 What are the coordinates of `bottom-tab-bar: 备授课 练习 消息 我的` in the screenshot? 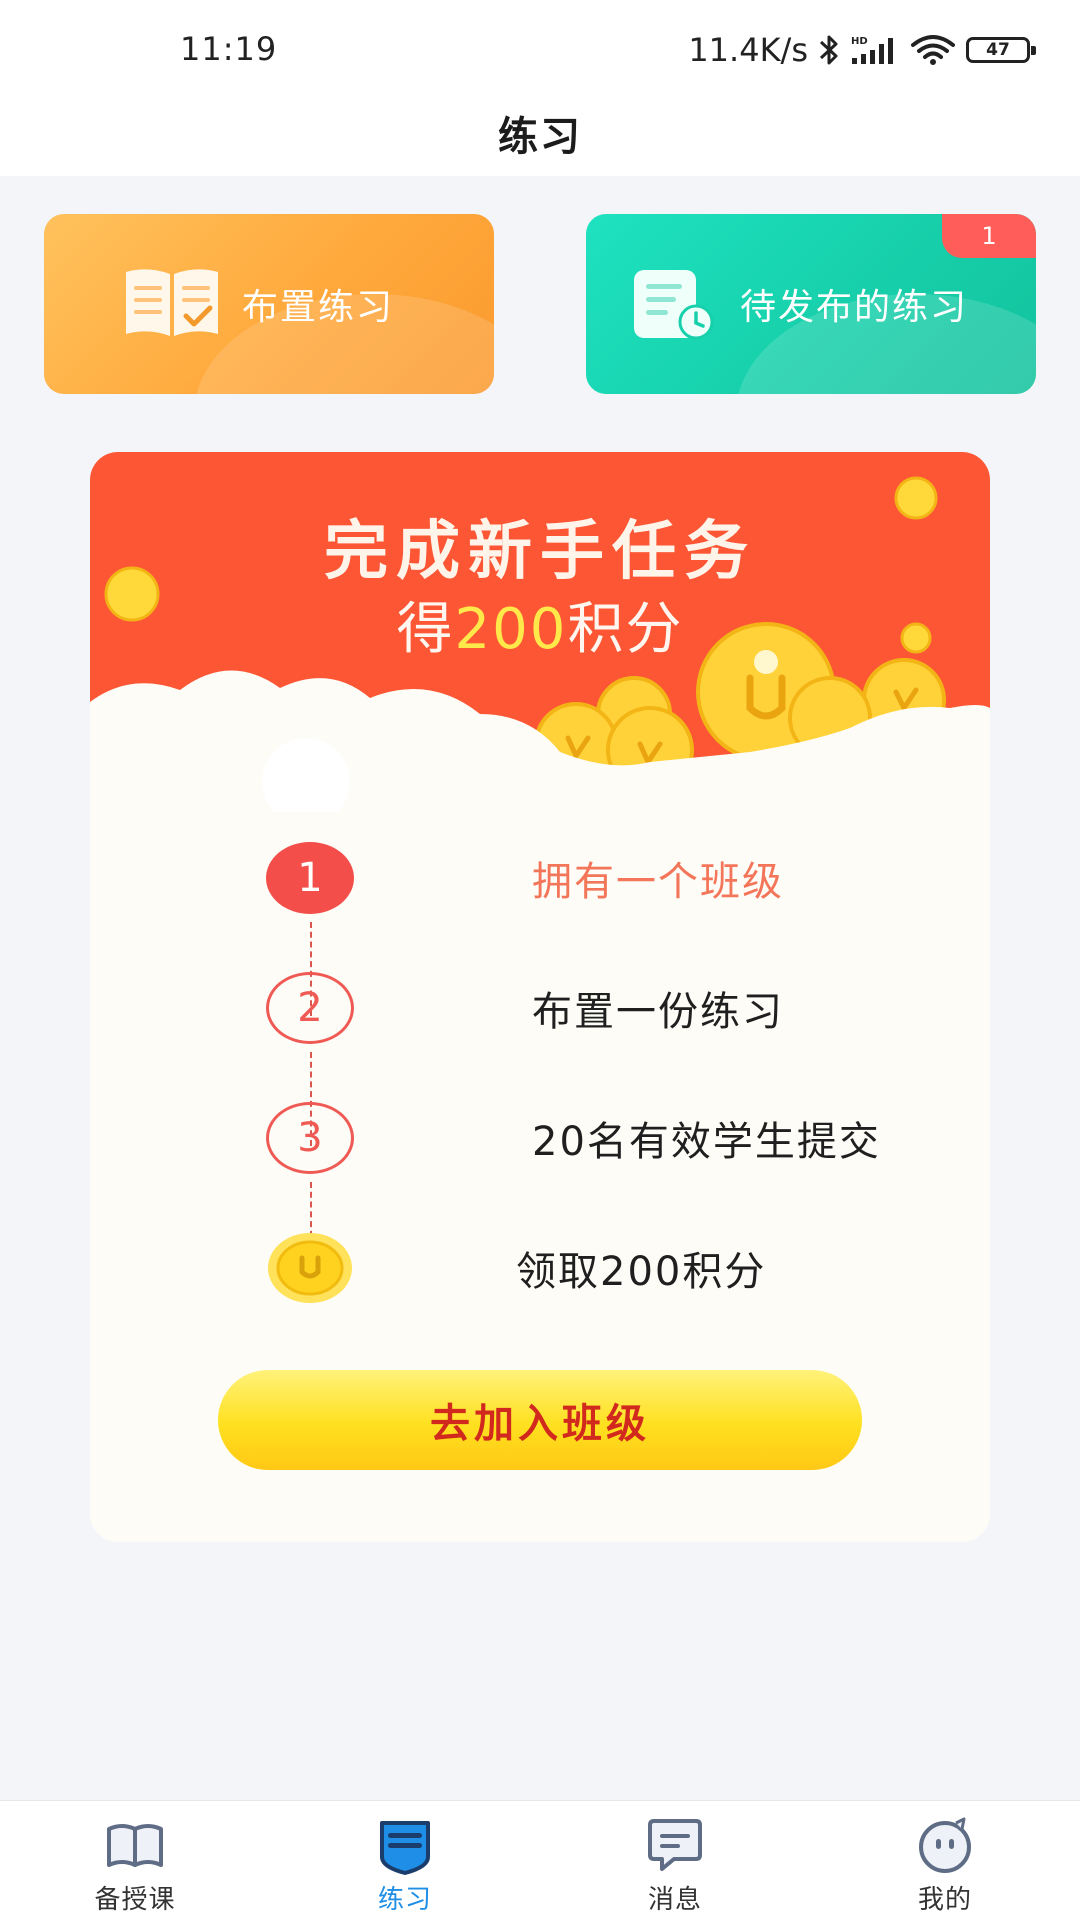 It's located at (540, 1860).